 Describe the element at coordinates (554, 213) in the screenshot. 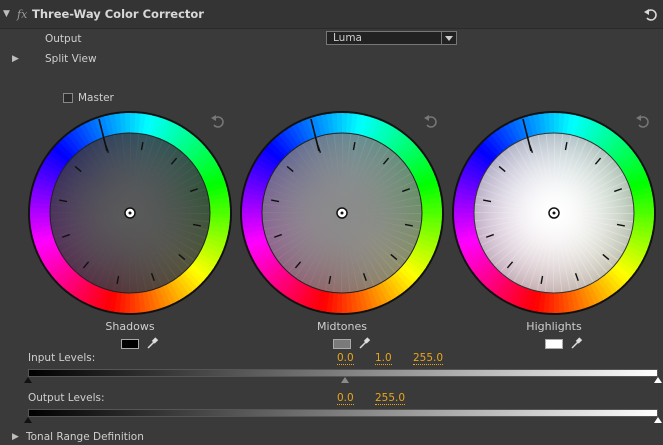

I see `highlights-wheel` at that location.